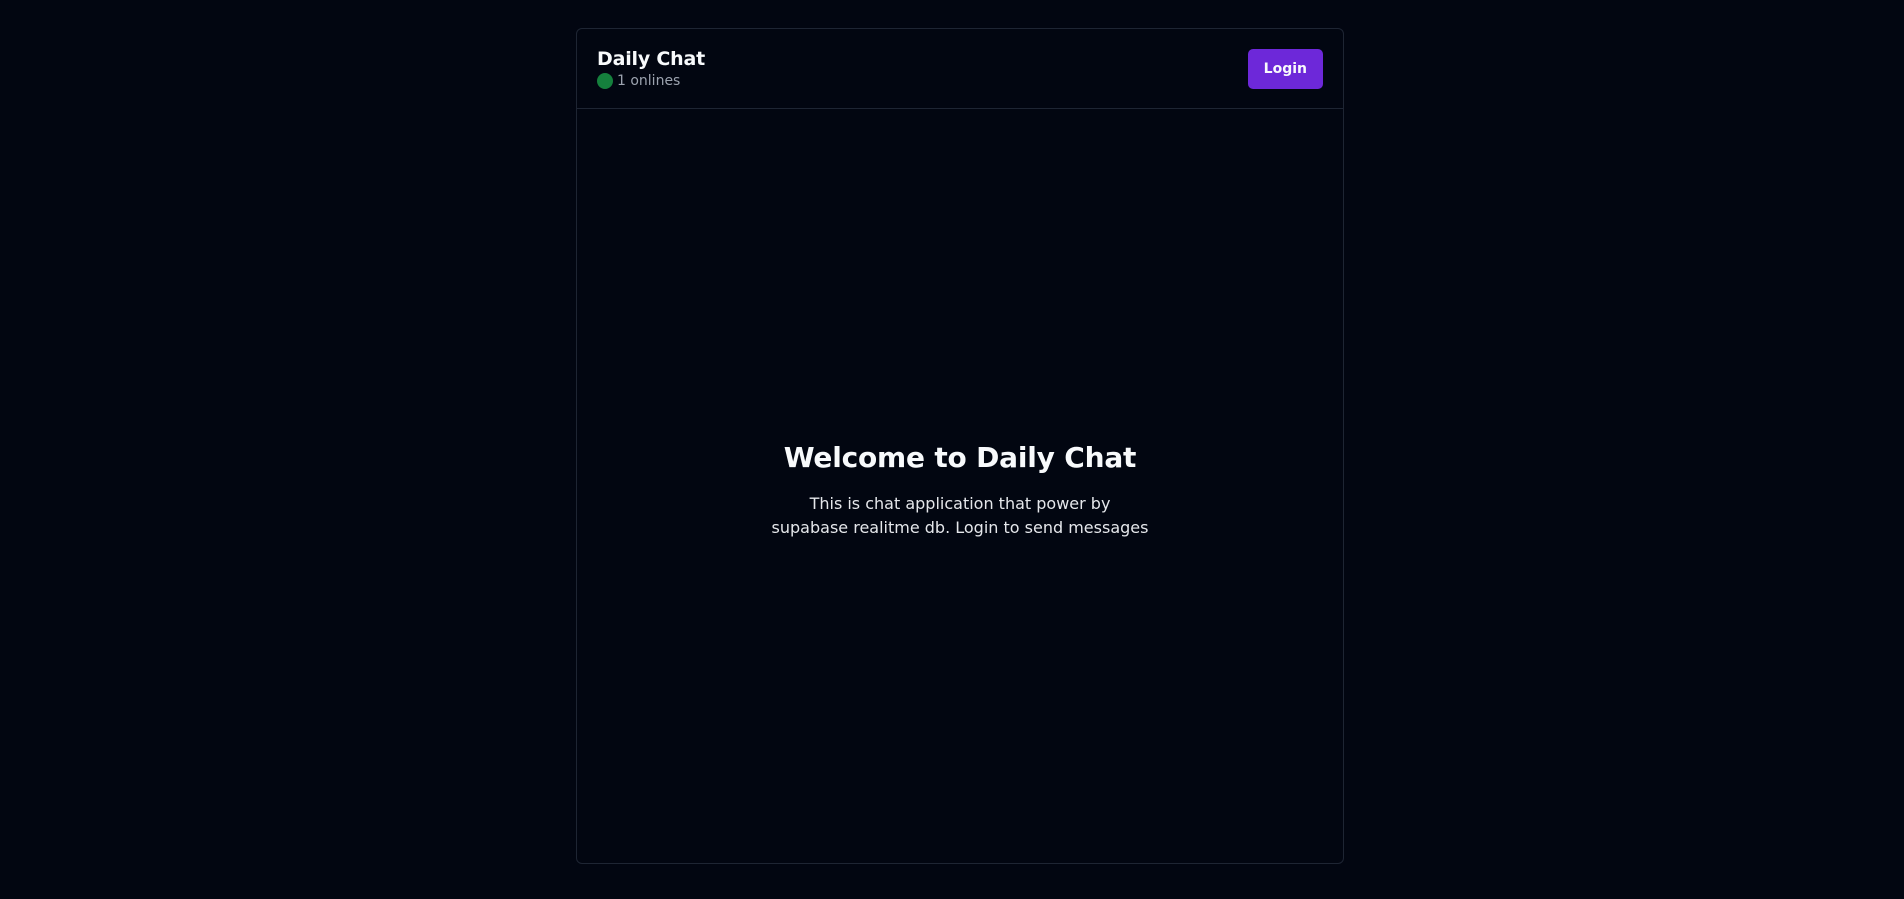  I want to click on app-title: Daily Chat, so click(651, 59).